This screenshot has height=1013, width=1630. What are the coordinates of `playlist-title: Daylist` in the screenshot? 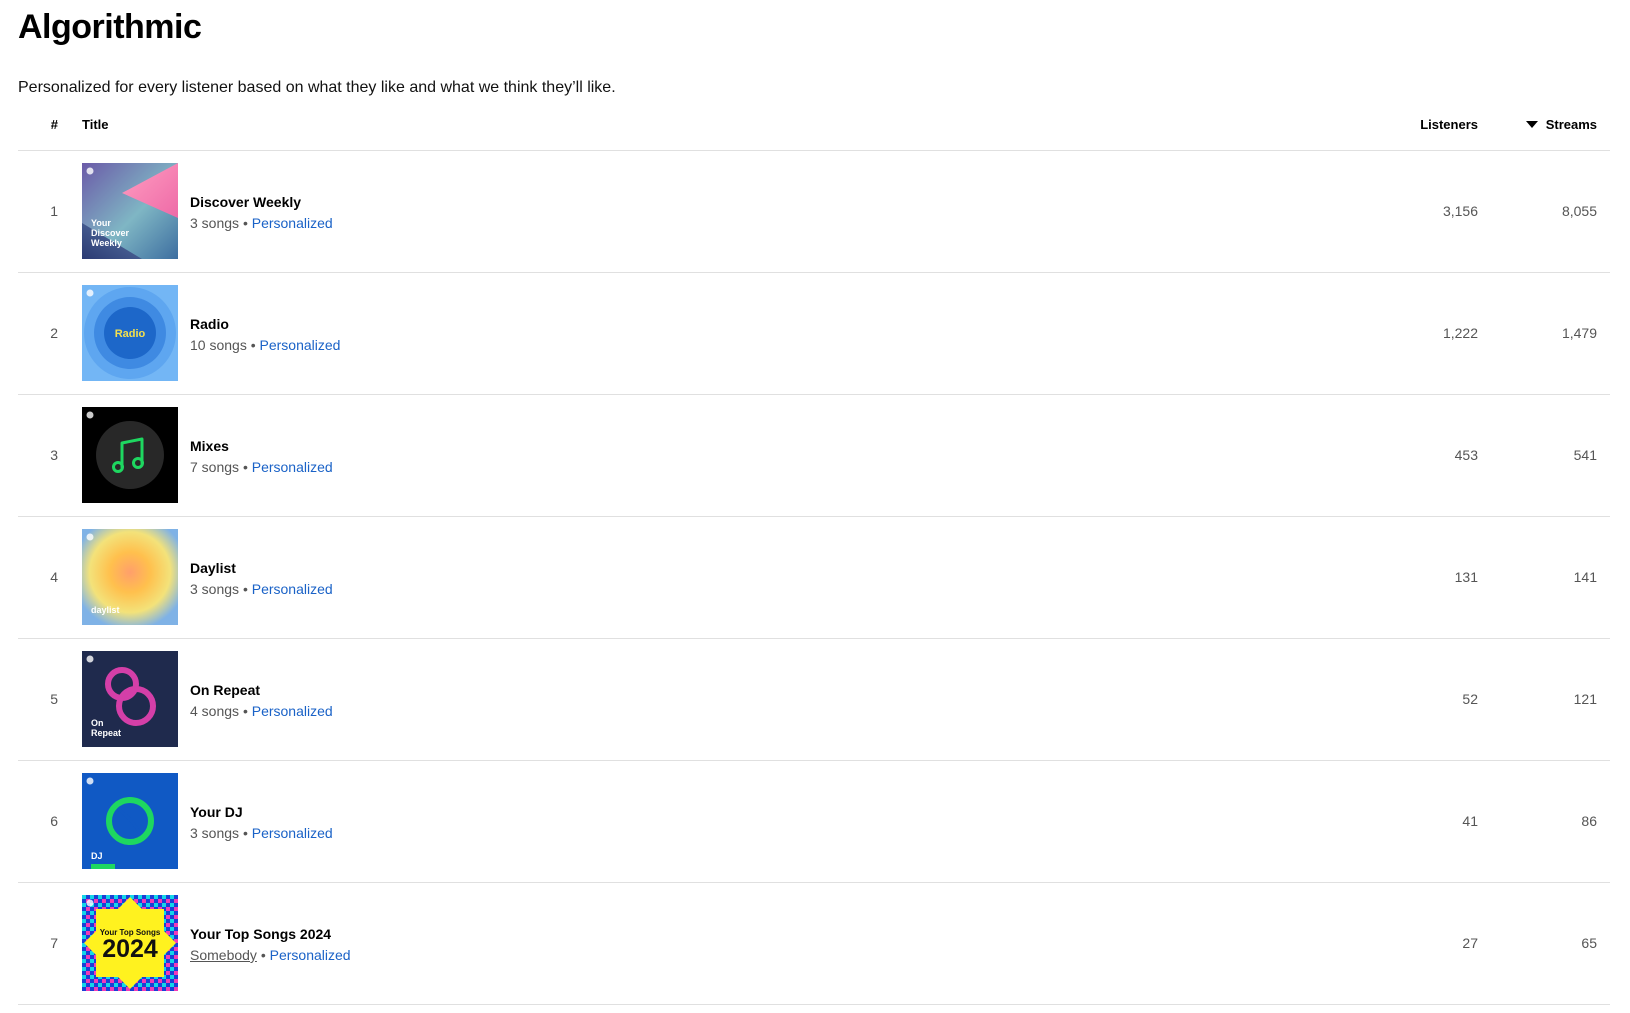 It's located at (261, 568).